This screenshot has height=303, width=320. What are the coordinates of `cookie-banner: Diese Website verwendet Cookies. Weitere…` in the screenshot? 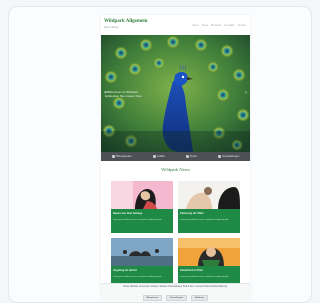 It's located at (175, 292).